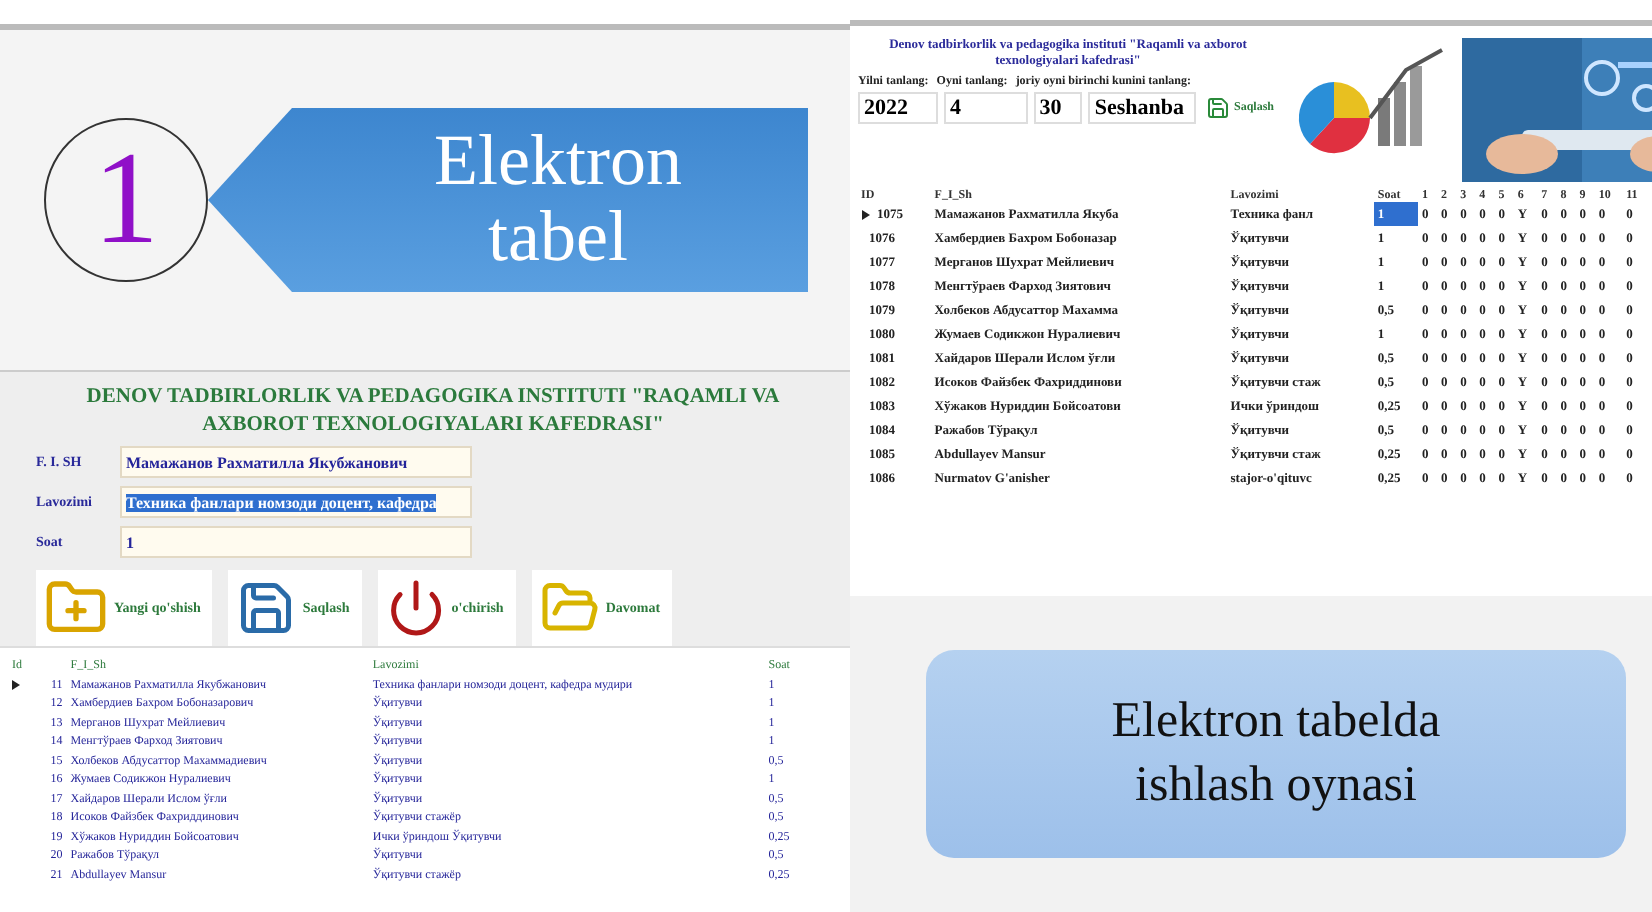  What do you see at coordinates (898, 108) in the screenshot?
I see `year-field: 2022` at bounding box center [898, 108].